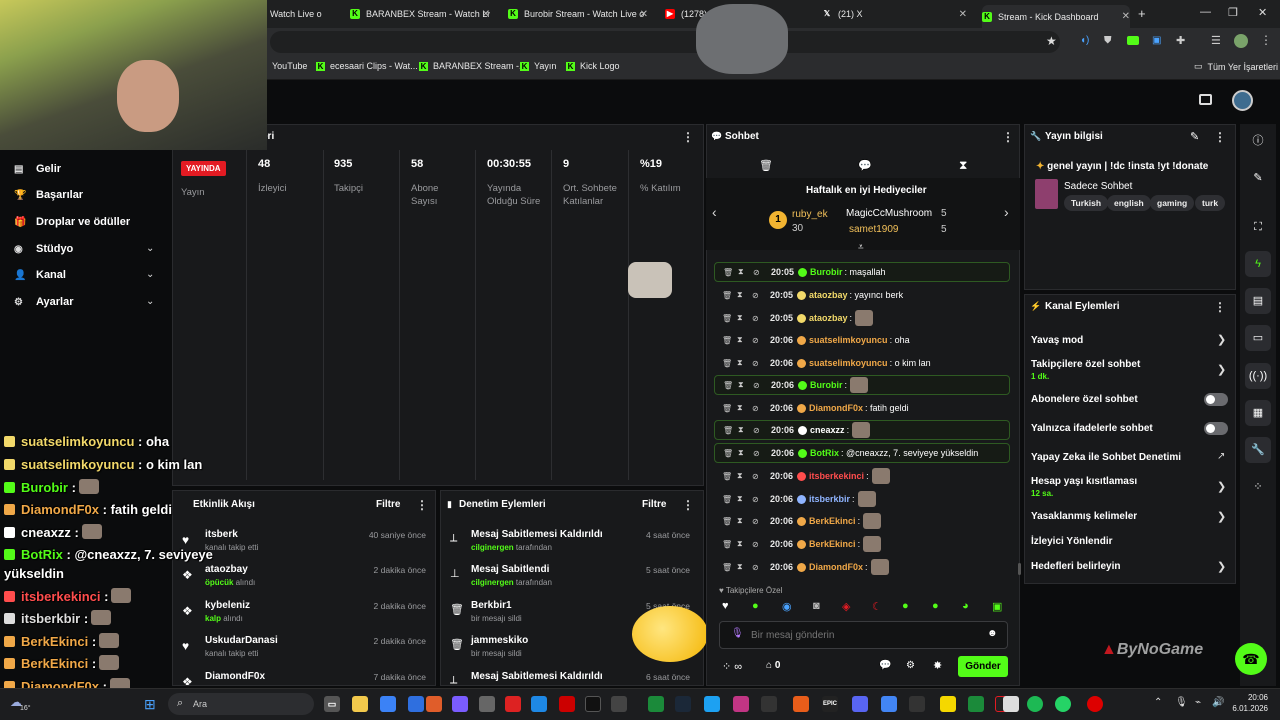 The image size is (1280, 720). I want to click on chat-message: 🗑 ⧗ ⊘ 20:06 DiamondF0x:, so click(862, 567).